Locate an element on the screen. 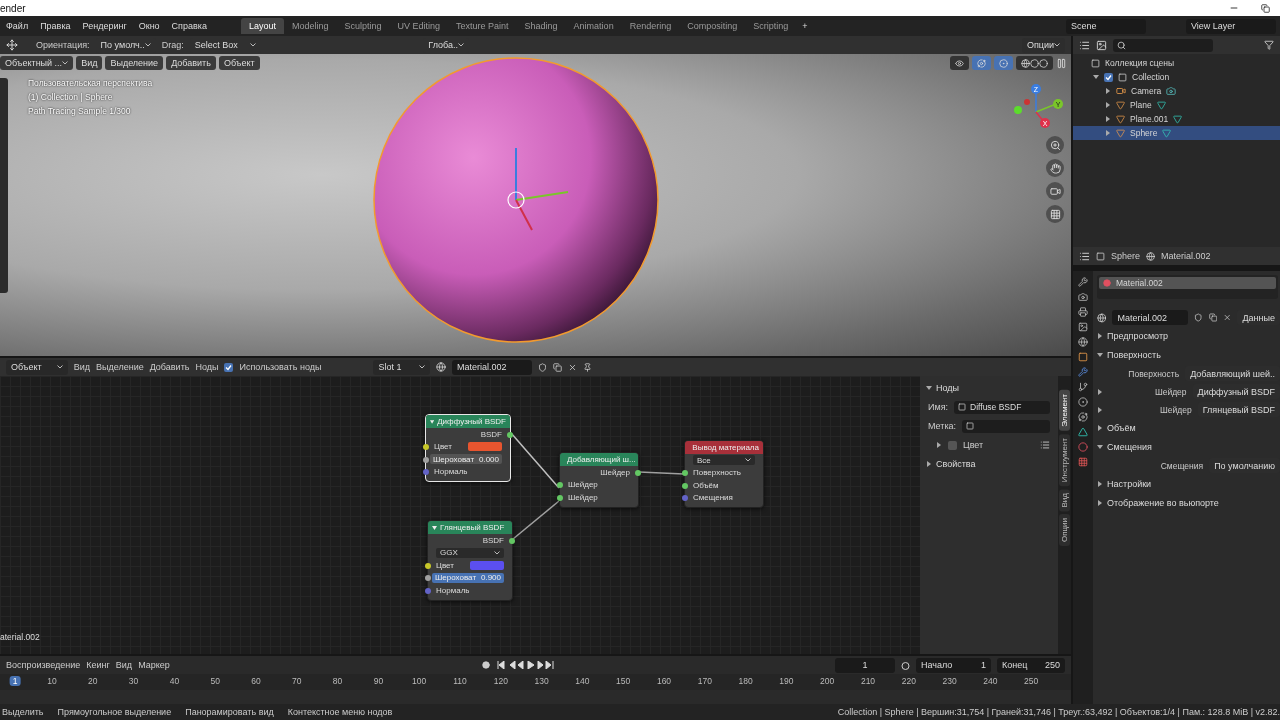 The image size is (1280, 720). value-slider: Шероховат 0.000 is located at coordinates (466, 459).